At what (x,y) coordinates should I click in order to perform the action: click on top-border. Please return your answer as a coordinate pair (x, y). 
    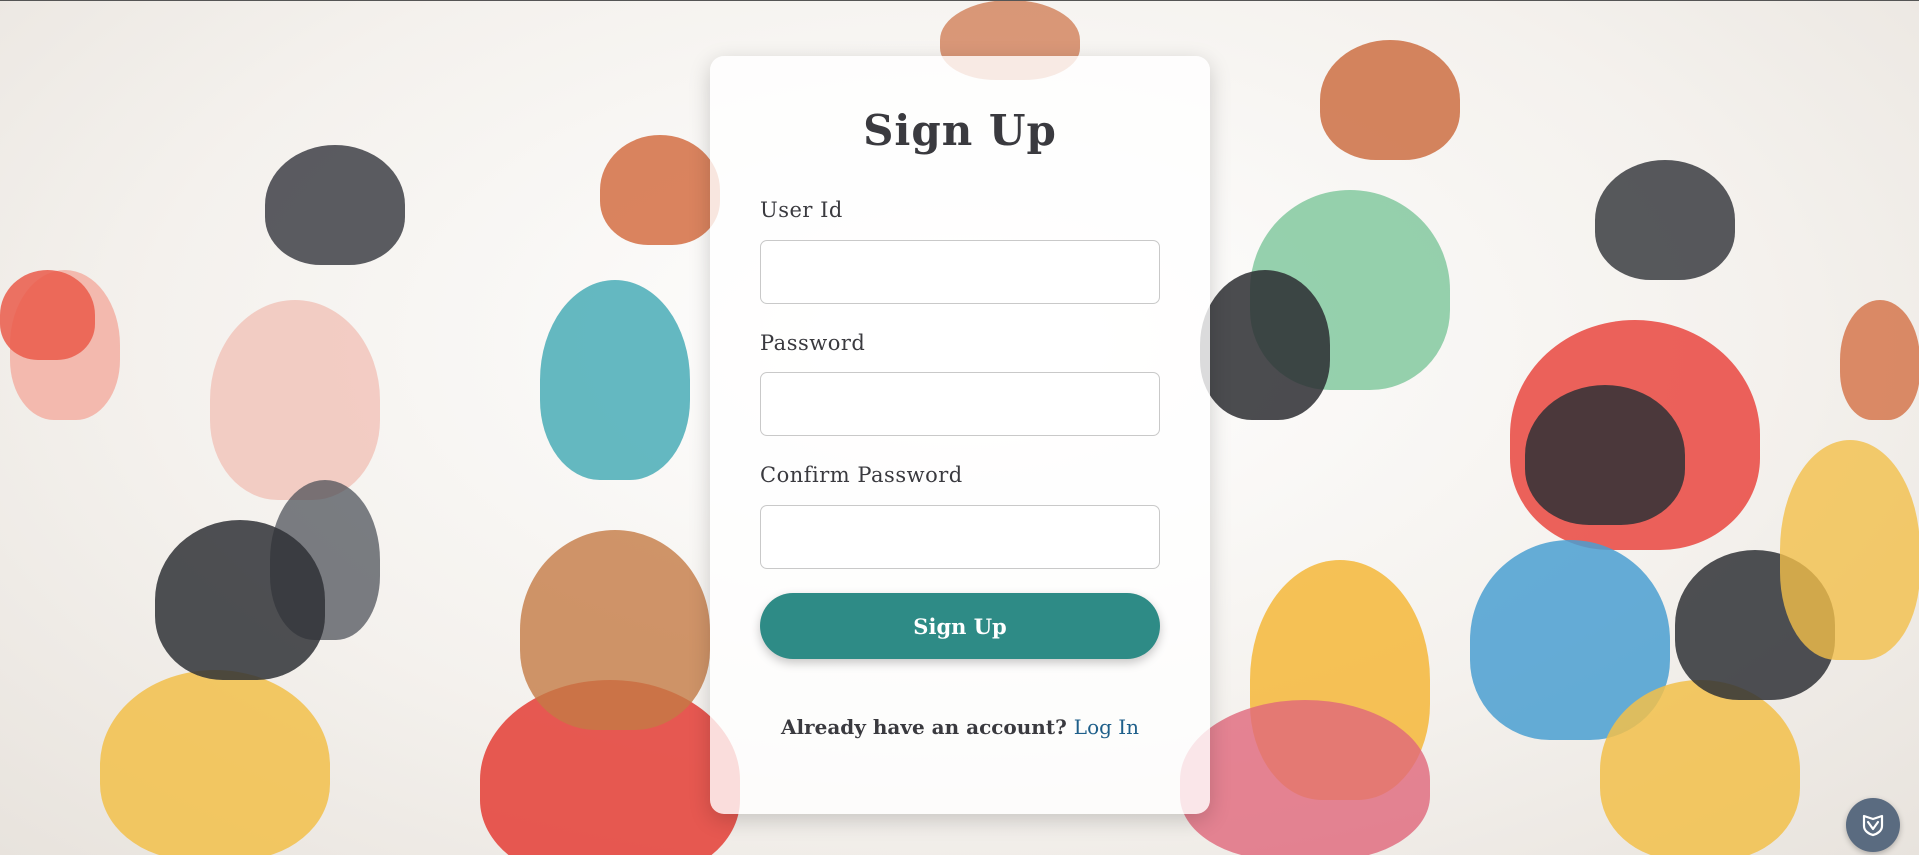
    Looking at the image, I should click on (959, 0).